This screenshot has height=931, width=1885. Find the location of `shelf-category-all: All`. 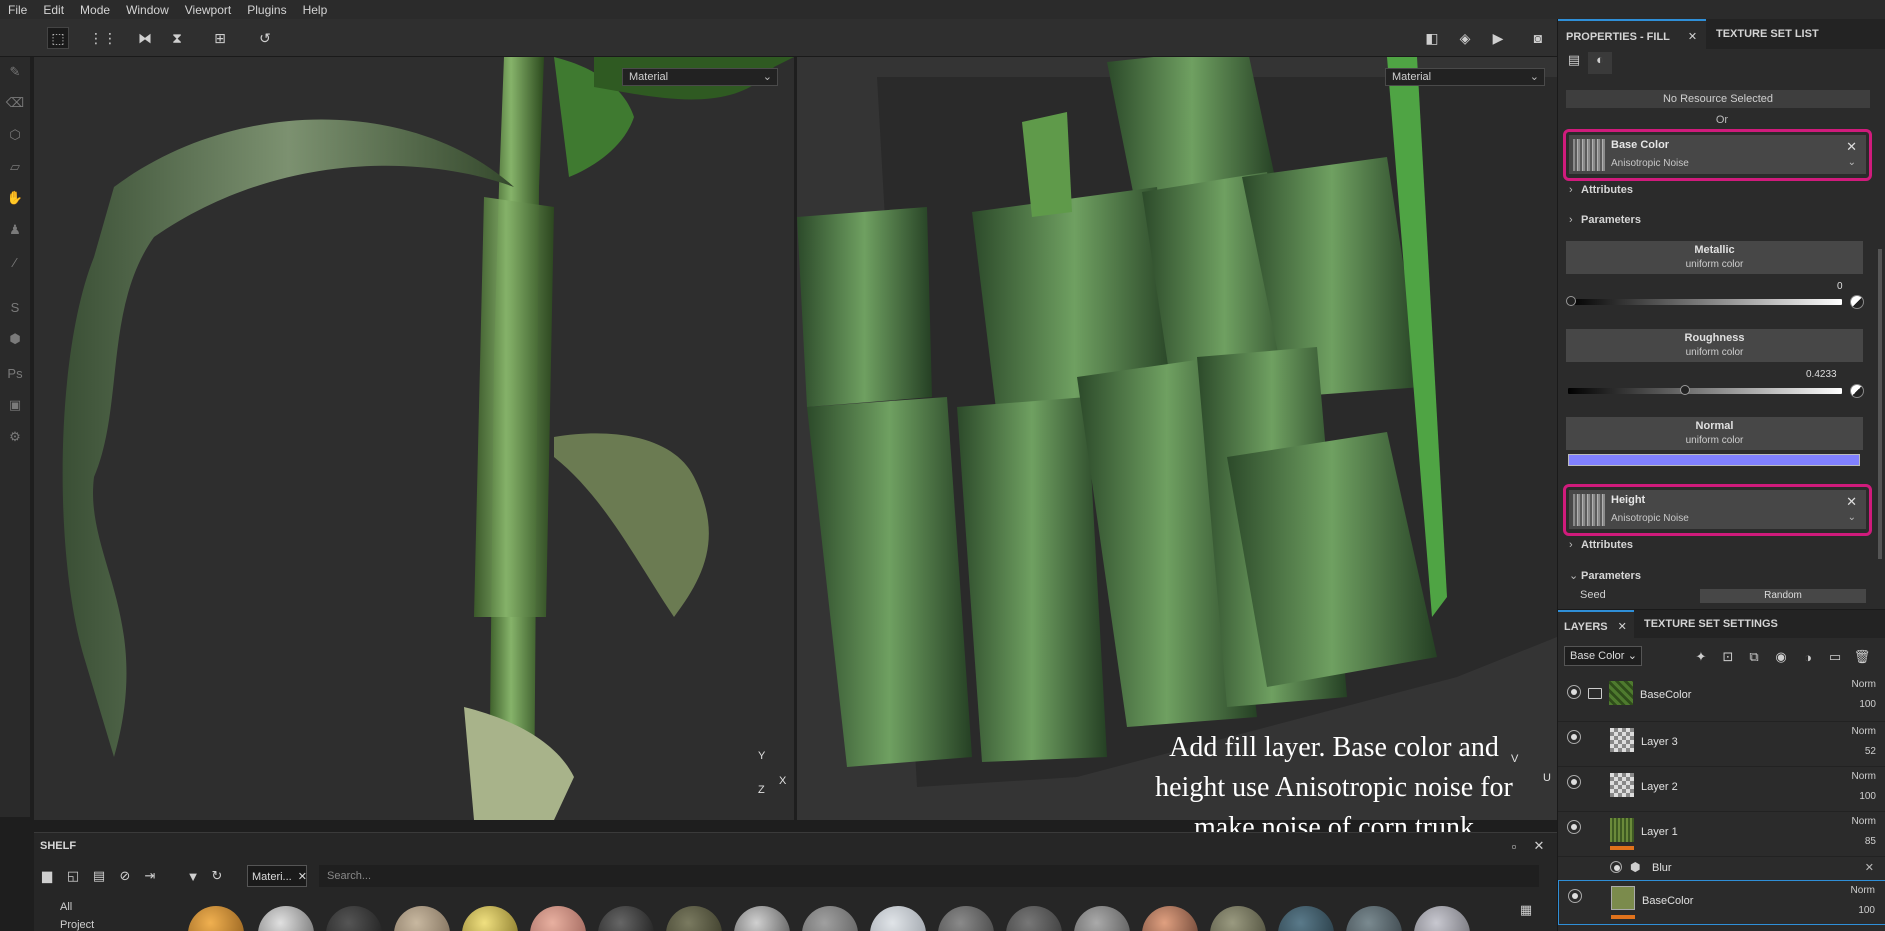

shelf-category-all: All is located at coordinates (66, 907).